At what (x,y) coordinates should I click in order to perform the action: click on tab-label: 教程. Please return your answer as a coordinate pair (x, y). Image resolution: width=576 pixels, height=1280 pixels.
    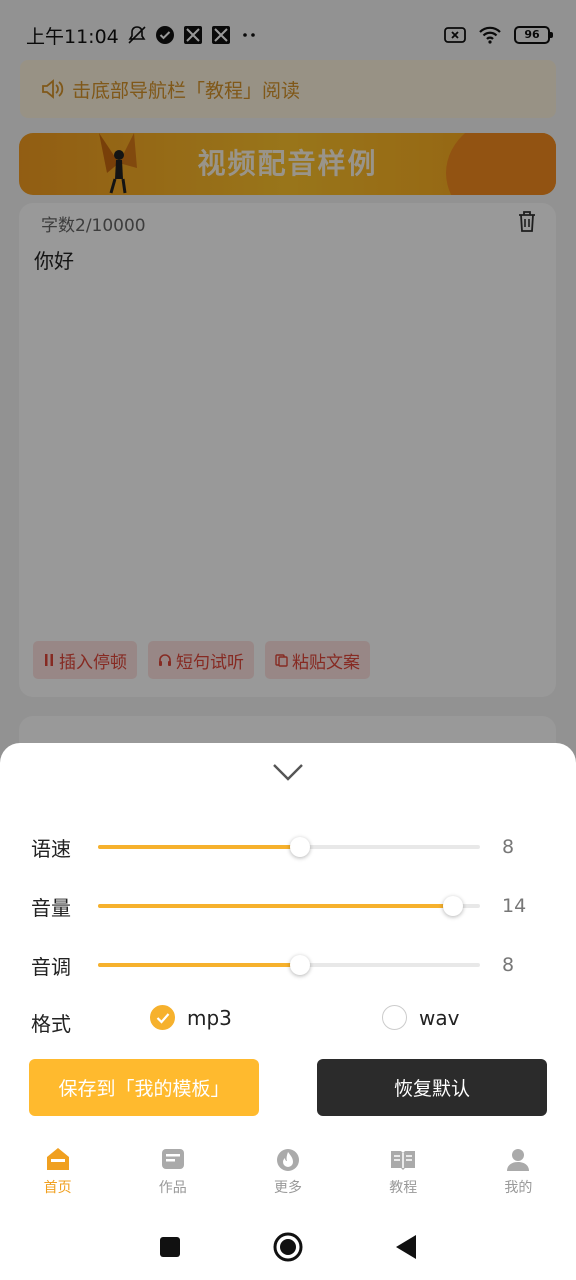
    Looking at the image, I should click on (403, 1188).